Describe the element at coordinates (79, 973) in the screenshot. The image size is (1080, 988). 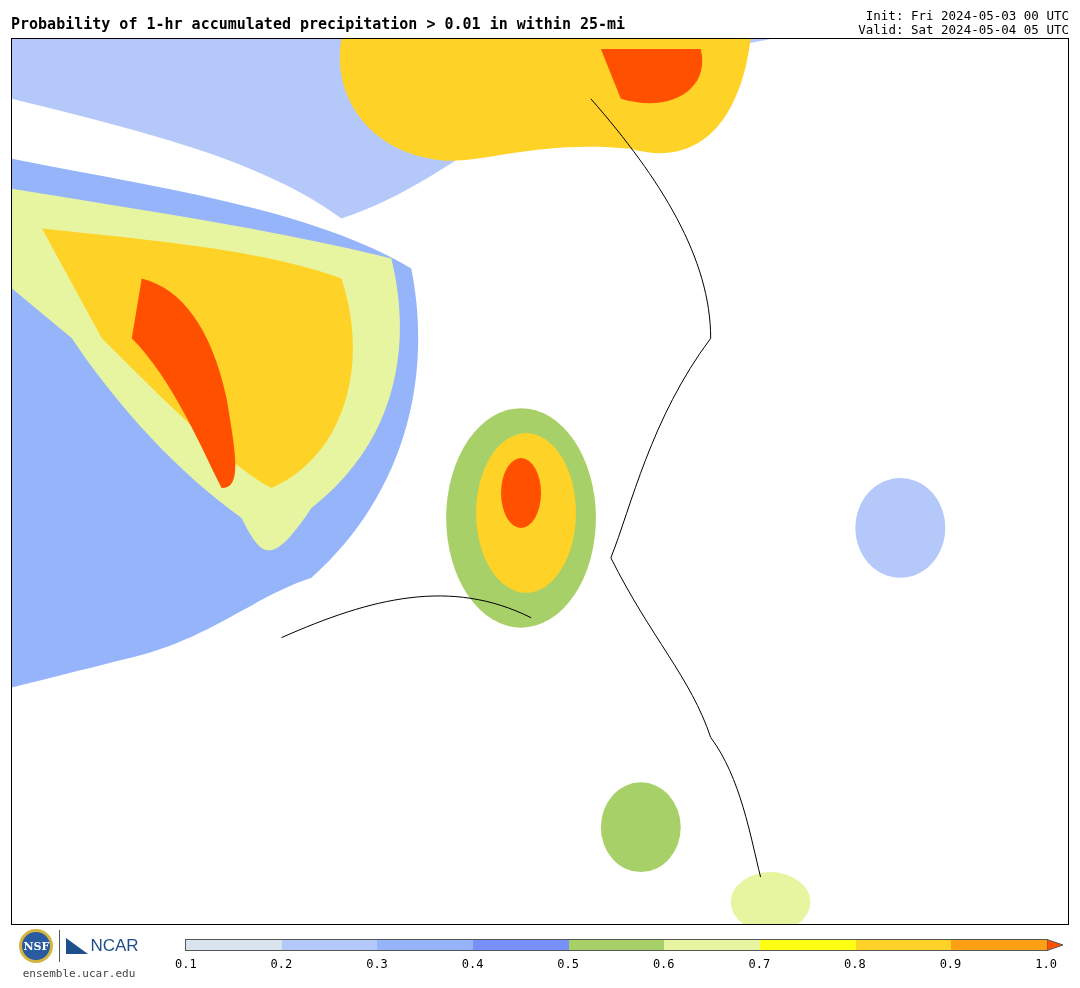
I see `site-url: ensemble.ucar.edu` at that location.